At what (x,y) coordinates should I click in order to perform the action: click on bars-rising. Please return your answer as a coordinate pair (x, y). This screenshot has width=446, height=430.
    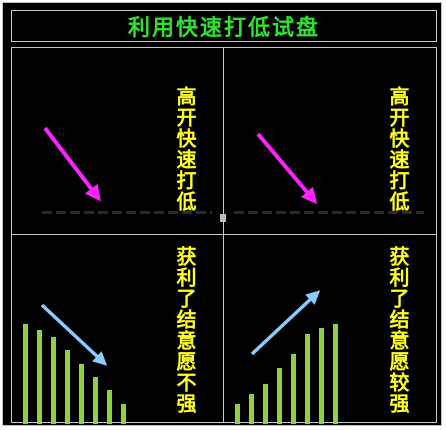
    Looking at the image, I should click on (286, 374).